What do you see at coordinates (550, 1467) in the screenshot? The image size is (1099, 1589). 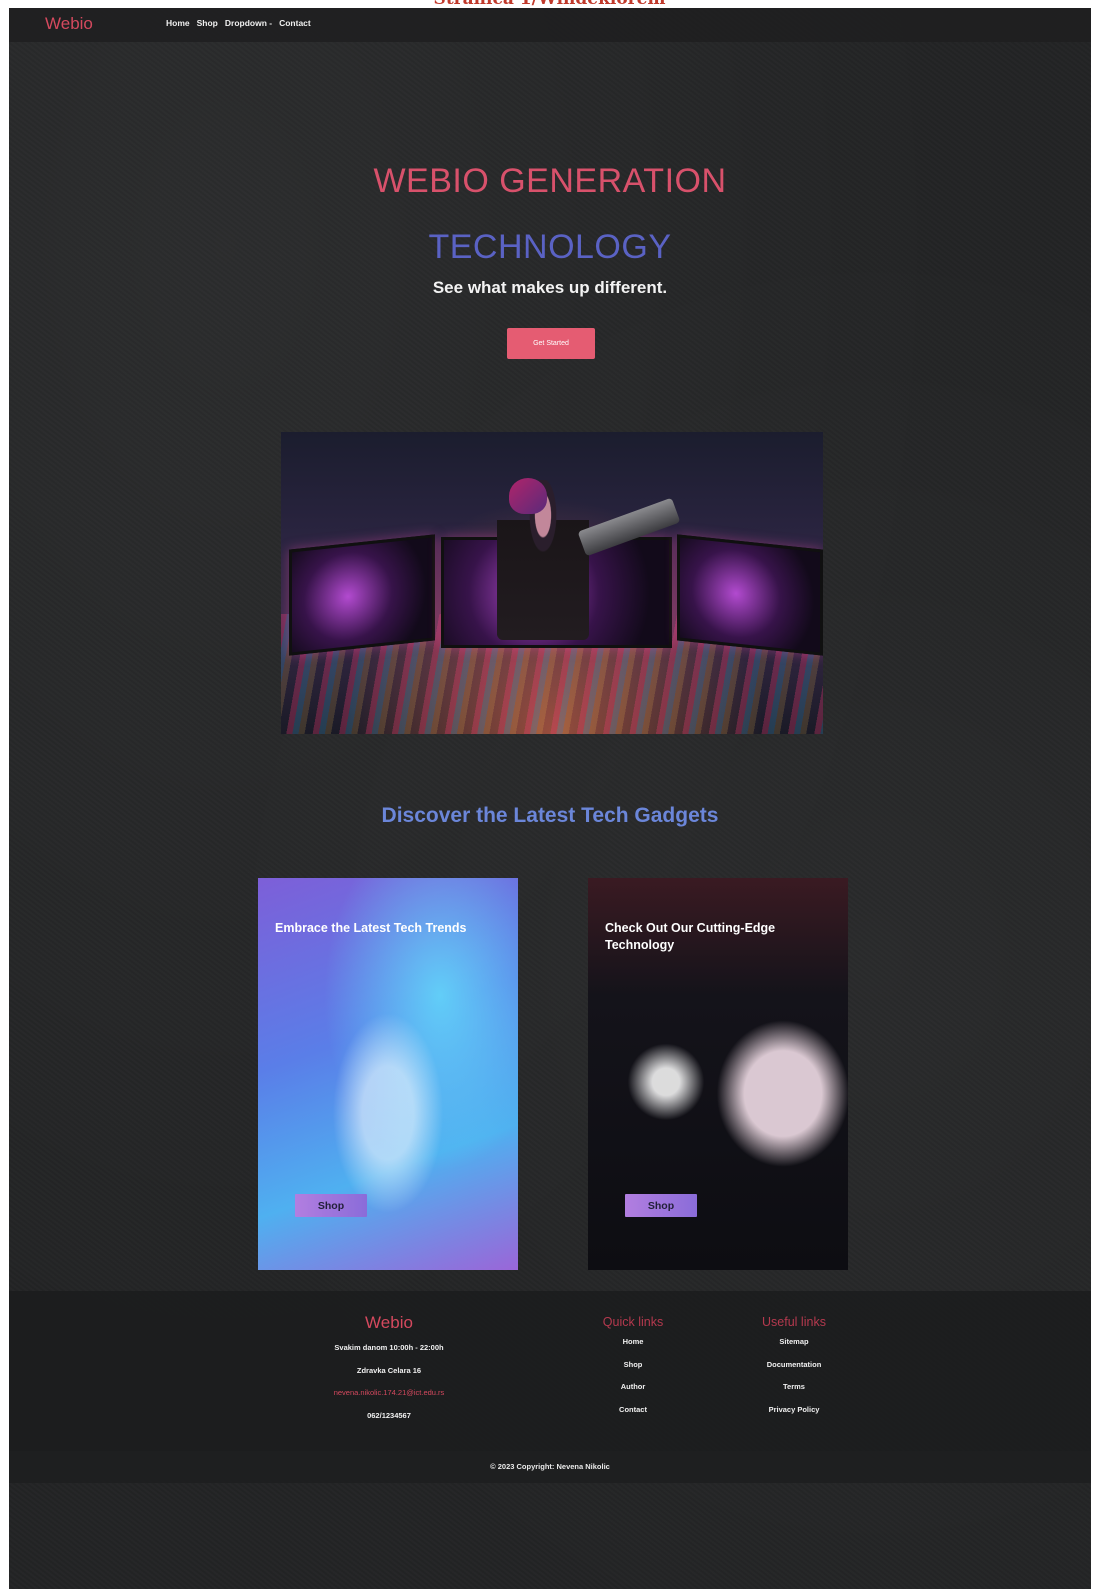 I see `copyright-bar: © 2023 Copyright: Nevena Nikolic` at bounding box center [550, 1467].